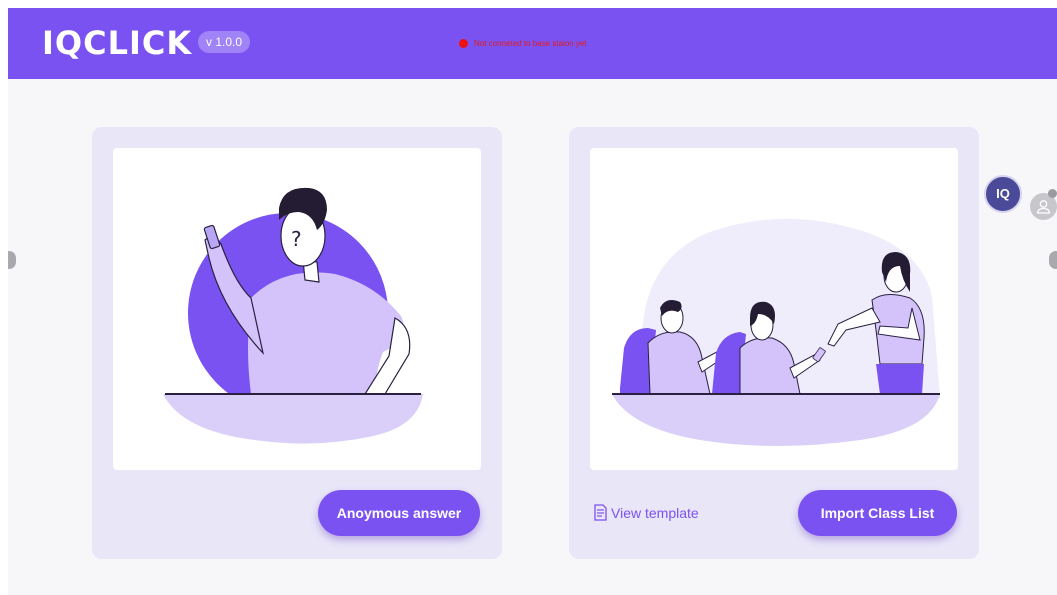 The height and width of the screenshot is (595, 1057). What do you see at coordinates (399, 513) in the screenshot?
I see `anonymous-answer-button: Anoymous answer` at bounding box center [399, 513].